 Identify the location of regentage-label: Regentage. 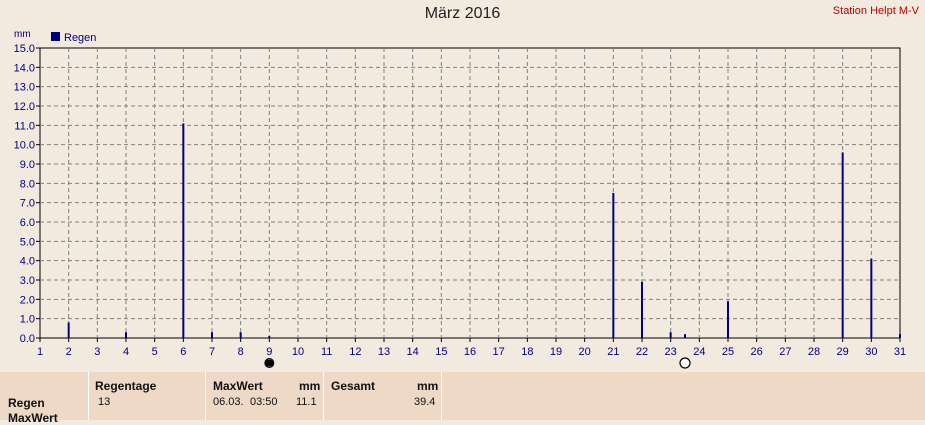
(126, 386).